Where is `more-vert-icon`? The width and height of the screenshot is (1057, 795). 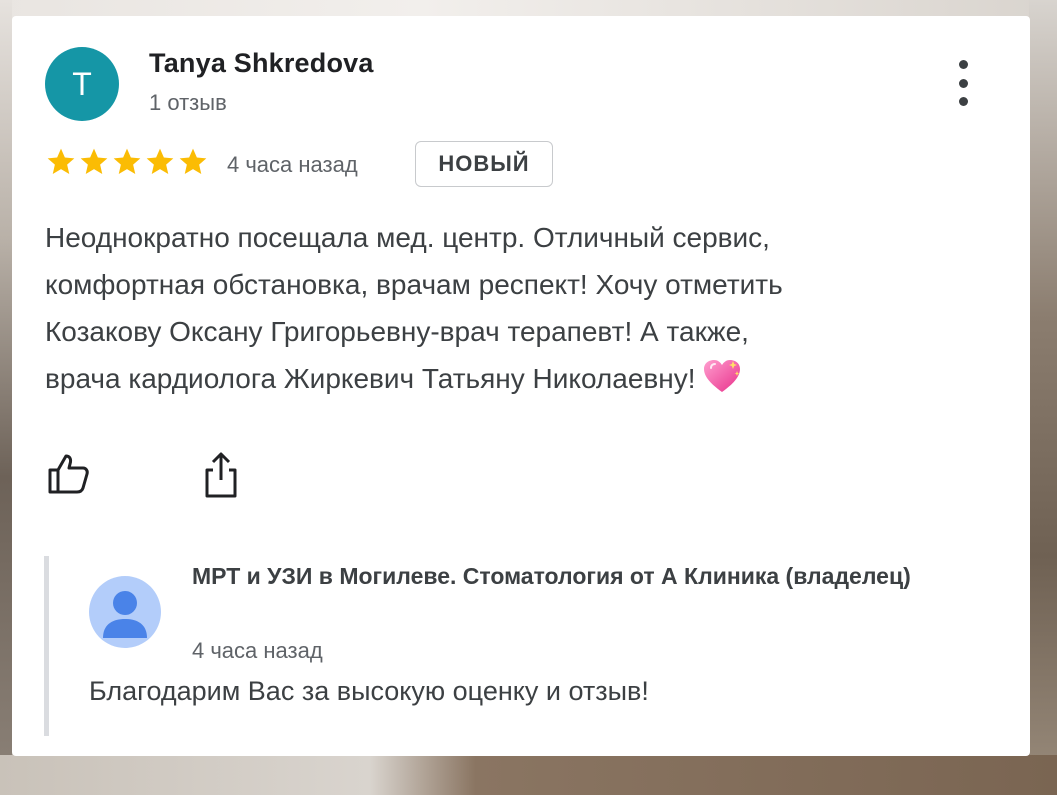 more-vert-icon is located at coordinates (963, 64).